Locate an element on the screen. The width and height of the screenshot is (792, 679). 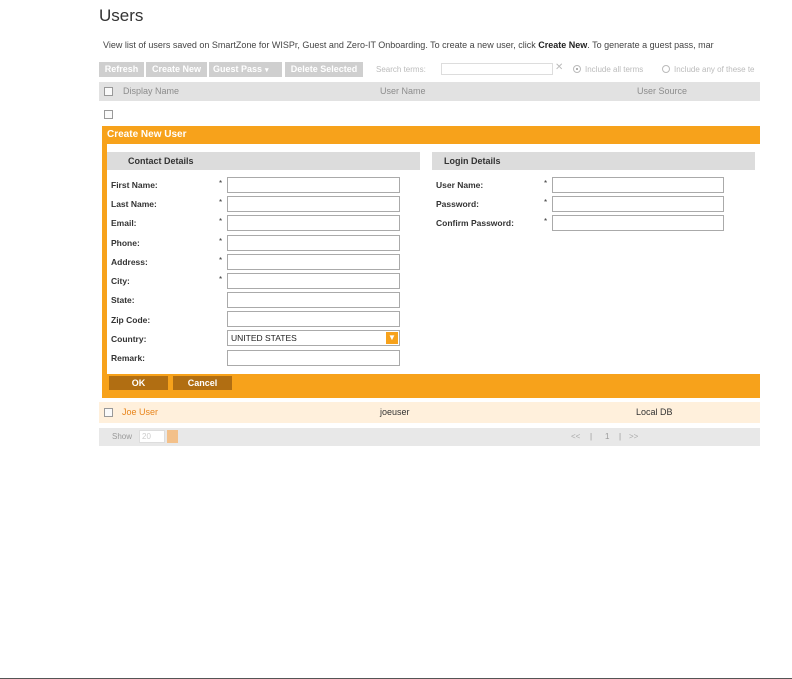
guest-pass-button: Guest Pass ▾ is located at coordinates (245, 69).